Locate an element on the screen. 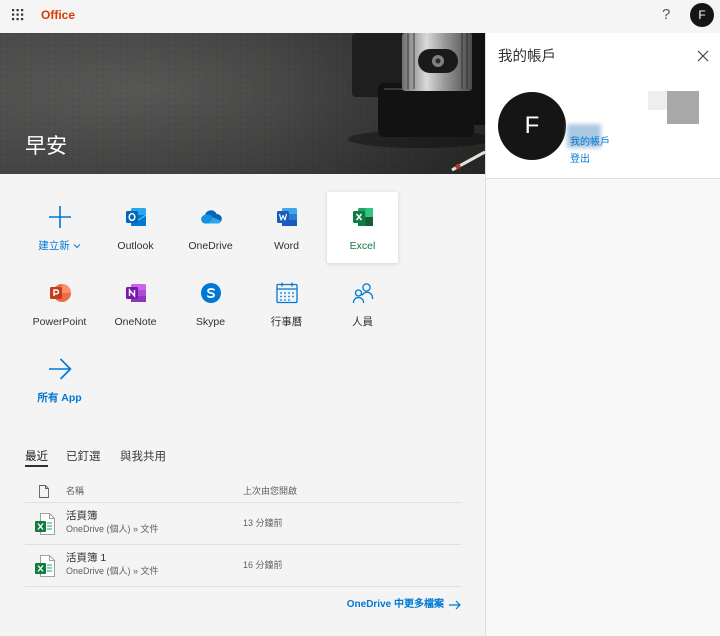 The width and height of the screenshot is (720, 636). outlook-icon is located at coordinates (136, 217).